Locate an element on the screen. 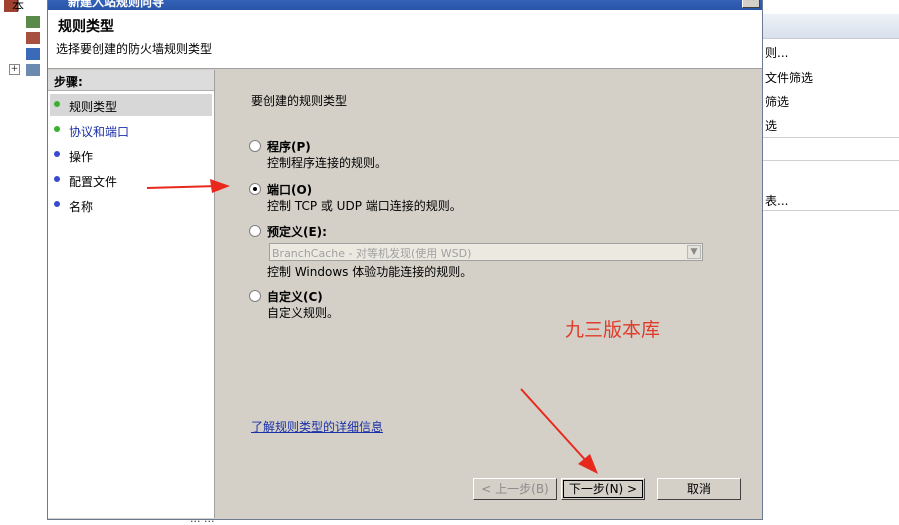  annotation-arrow-port is located at coordinates (188, 186).